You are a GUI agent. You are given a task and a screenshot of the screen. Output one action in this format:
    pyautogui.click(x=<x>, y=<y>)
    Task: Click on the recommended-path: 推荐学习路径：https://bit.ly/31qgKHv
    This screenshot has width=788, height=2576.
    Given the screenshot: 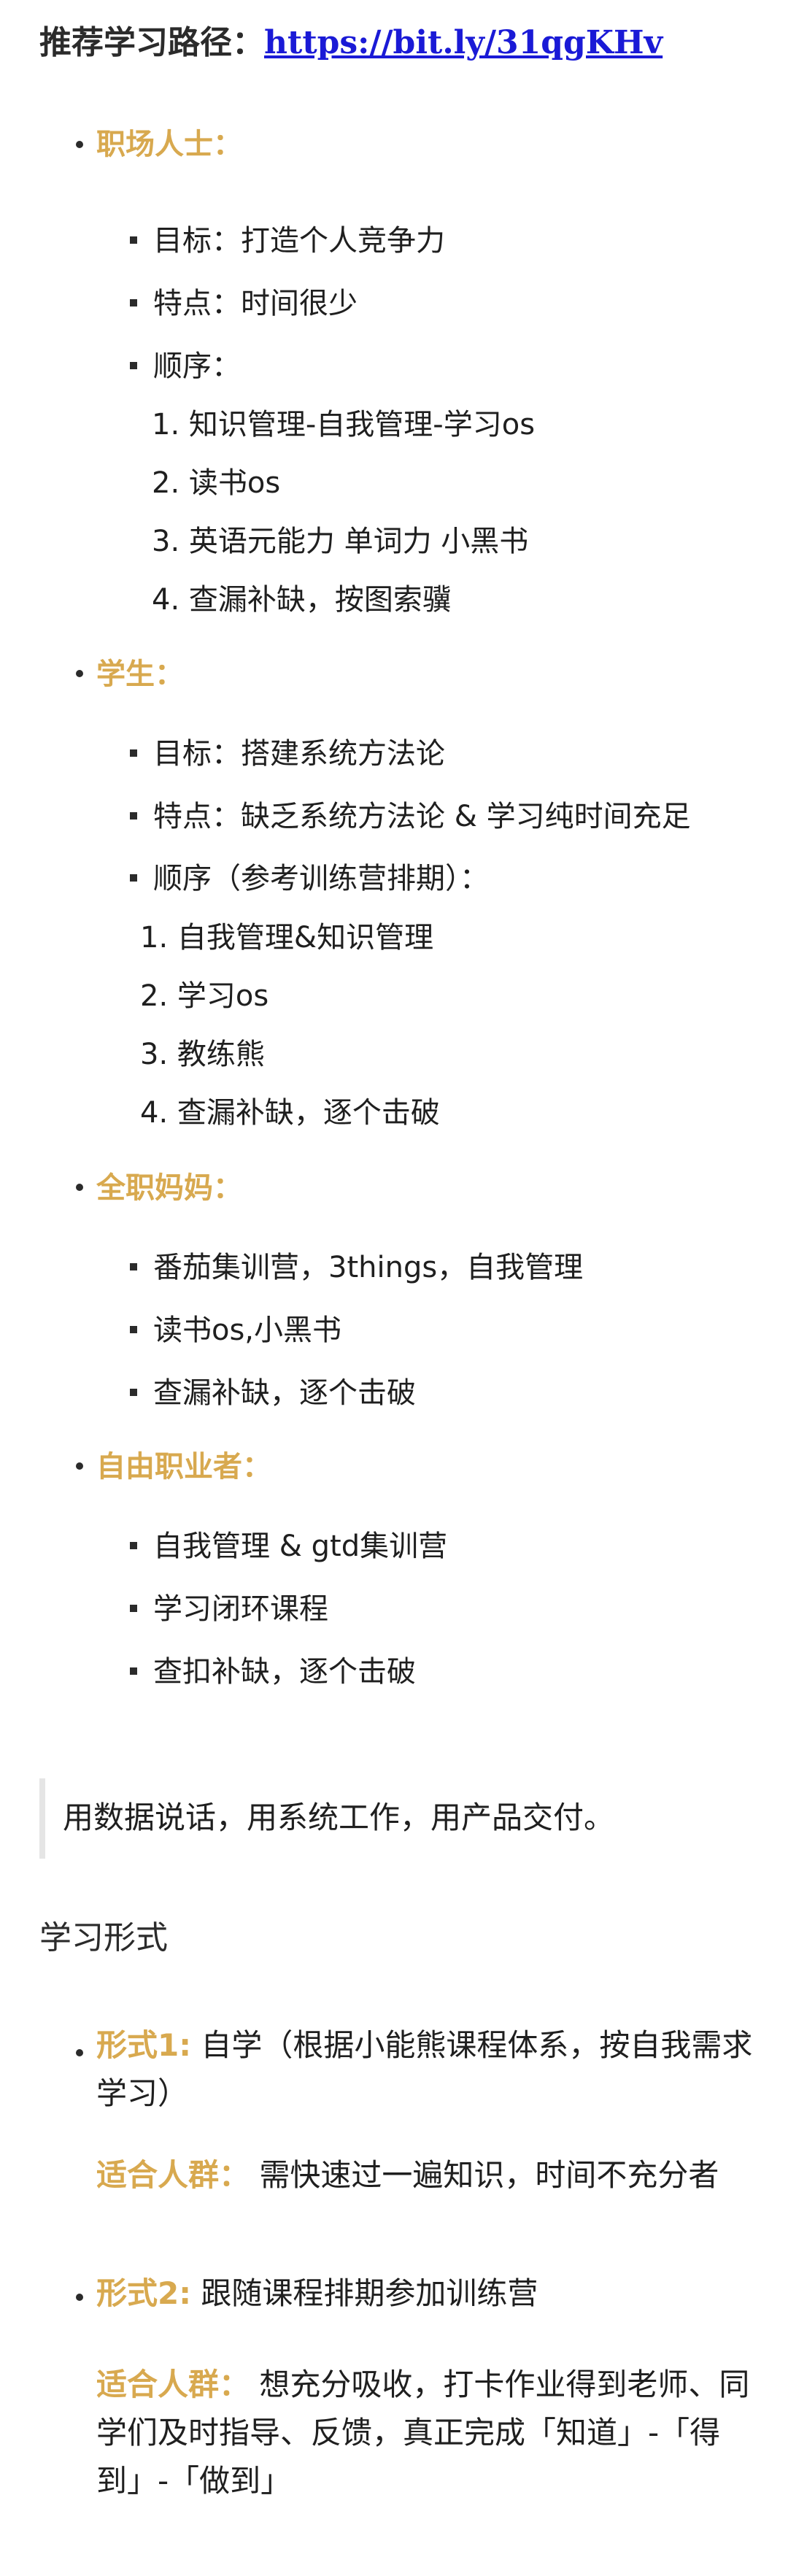 What is the action you would take?
    pyautogui.click(x=351, y=43)
    